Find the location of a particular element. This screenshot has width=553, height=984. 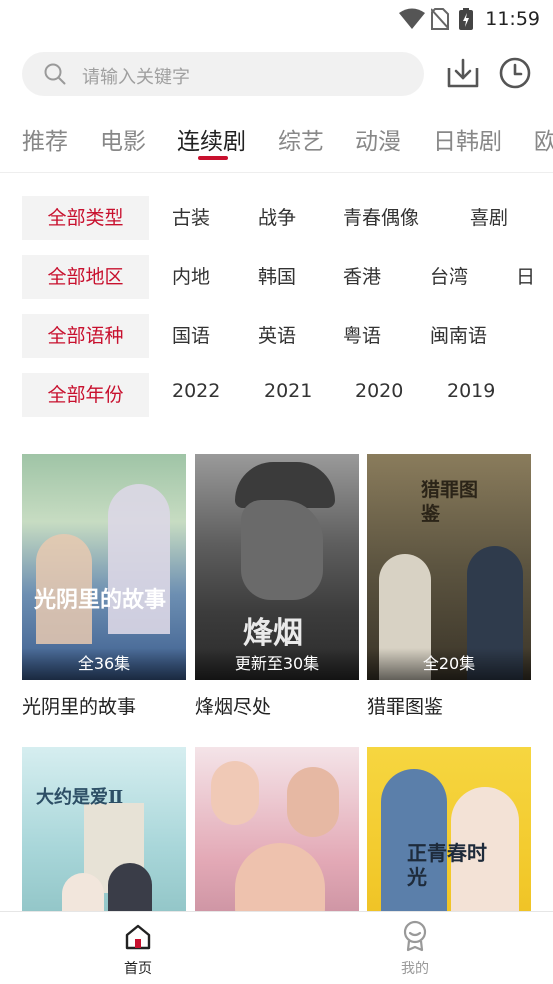

nav-profile: 我的 is located at coordinates (415, 948).